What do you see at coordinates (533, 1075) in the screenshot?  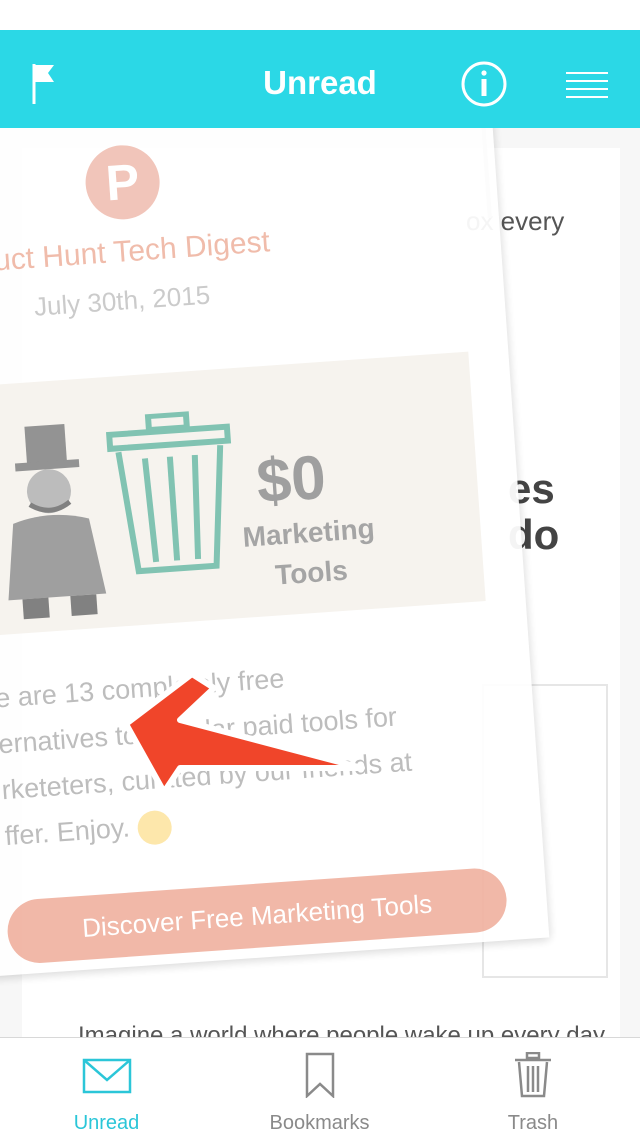 I see `trash-icon` at bounding box center [533, 1075].